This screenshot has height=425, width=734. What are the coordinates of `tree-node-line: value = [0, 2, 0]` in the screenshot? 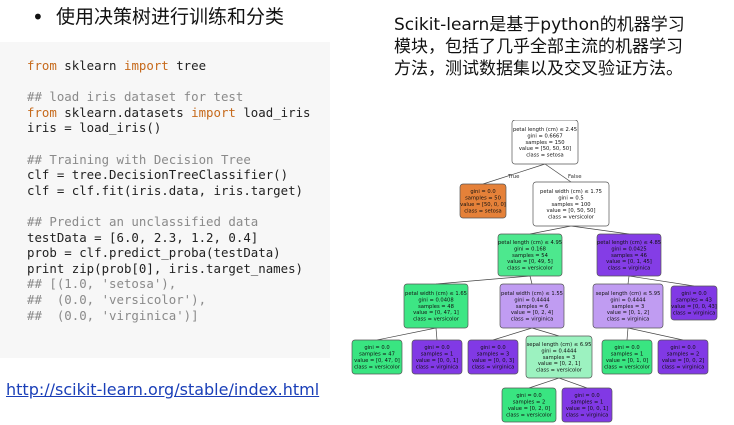 It's located at (529, 409).